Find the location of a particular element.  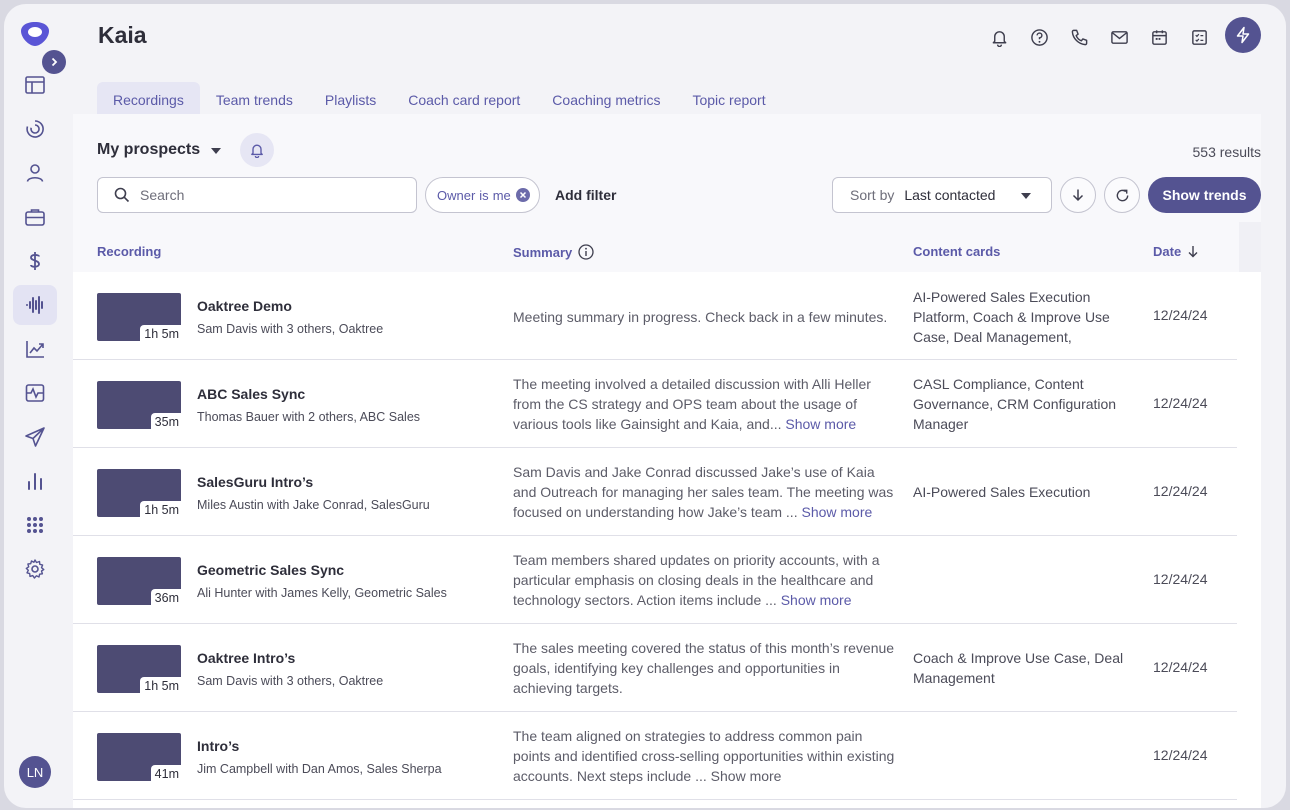

quick-actions-button is located at coordinates (1243, 35).